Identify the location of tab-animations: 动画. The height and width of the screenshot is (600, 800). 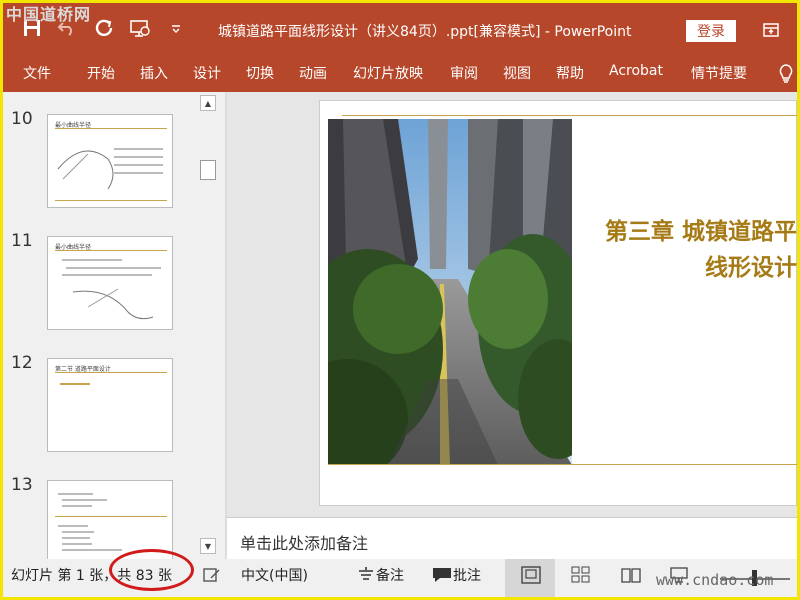
(313, 73).